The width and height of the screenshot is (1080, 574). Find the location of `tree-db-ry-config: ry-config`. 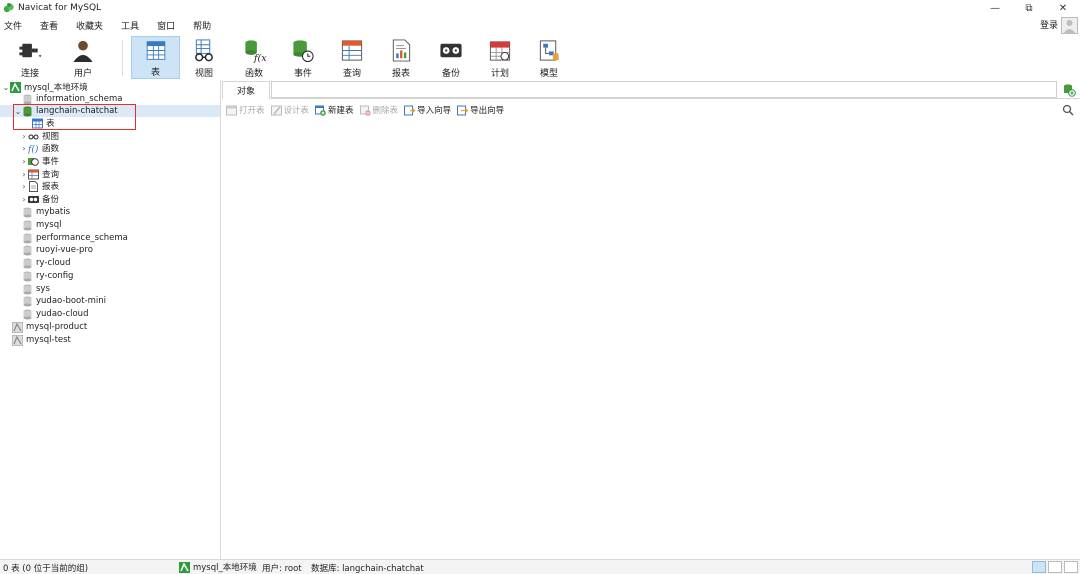

tree-db-ry-config: ry-config is located at coordinates (43, 276).